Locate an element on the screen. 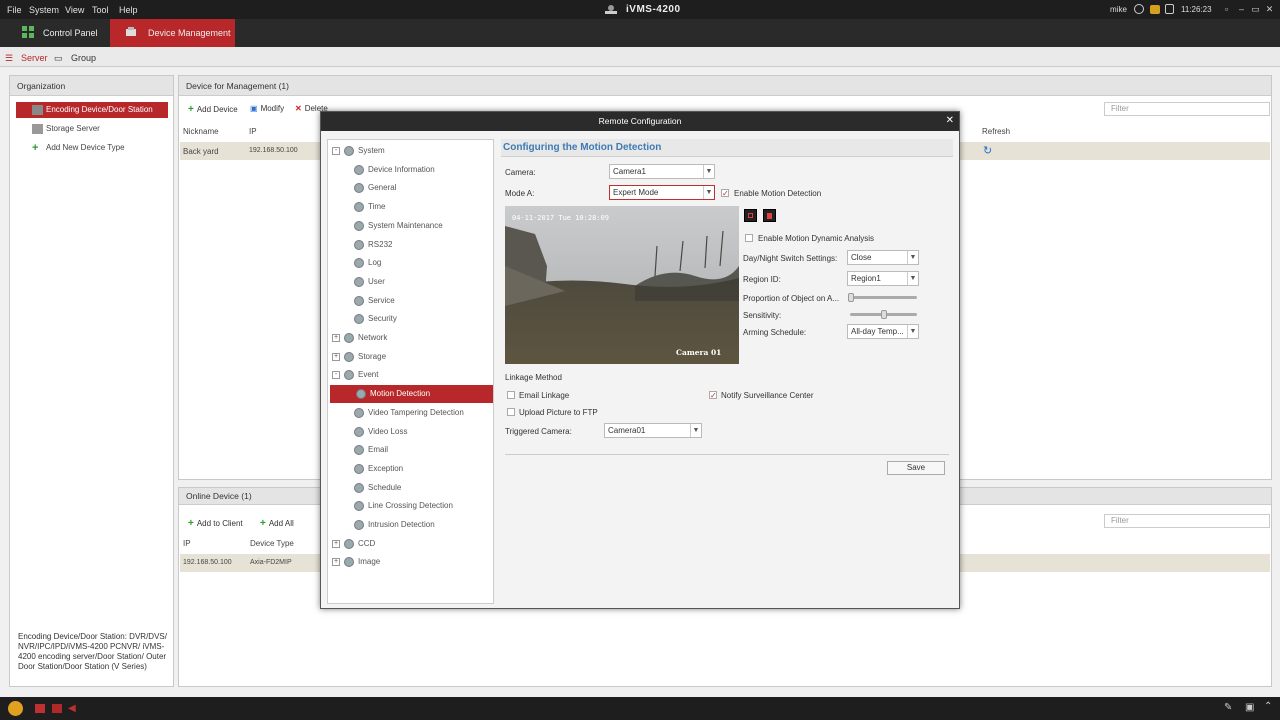 This screenshot has height=720, width=1280. camera-select: Camera1 ▼ is located at coordinates (662, 171).